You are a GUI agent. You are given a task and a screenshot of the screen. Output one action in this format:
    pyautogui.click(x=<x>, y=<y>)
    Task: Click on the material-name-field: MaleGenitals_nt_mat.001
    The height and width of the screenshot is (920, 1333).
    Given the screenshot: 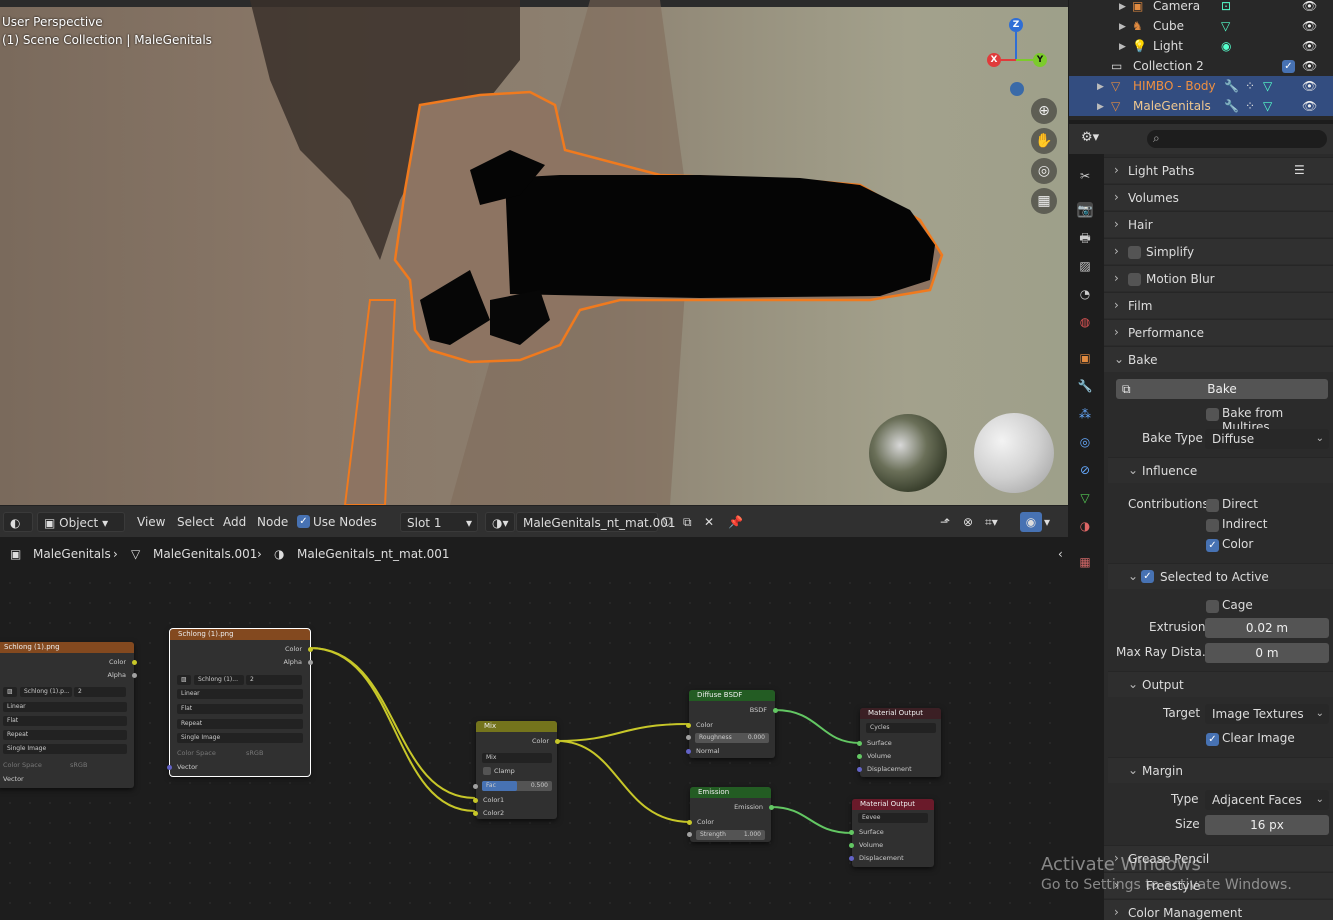 What is the action you would take?
    pyautogui.click(x=595, y=522)
    